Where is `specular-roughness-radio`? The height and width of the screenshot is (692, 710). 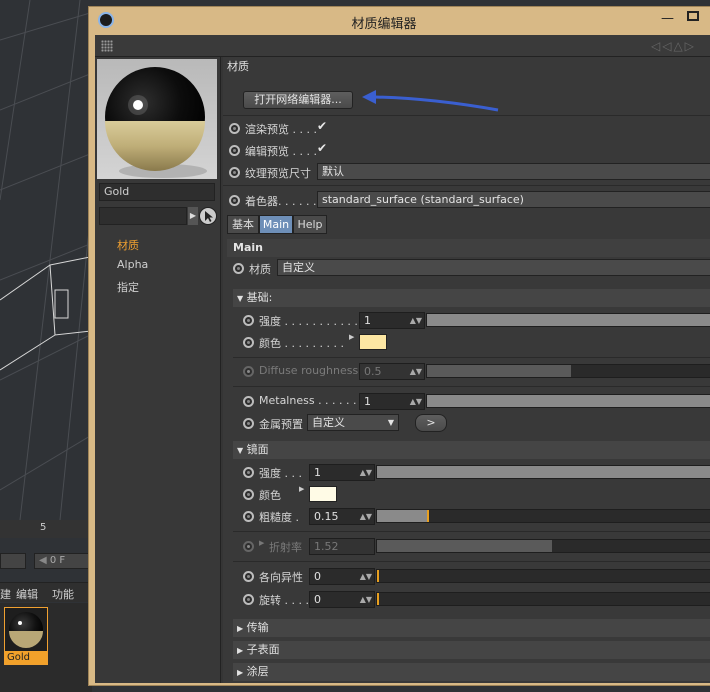 specular-roughness-radio is located at coordinates (248, 516).